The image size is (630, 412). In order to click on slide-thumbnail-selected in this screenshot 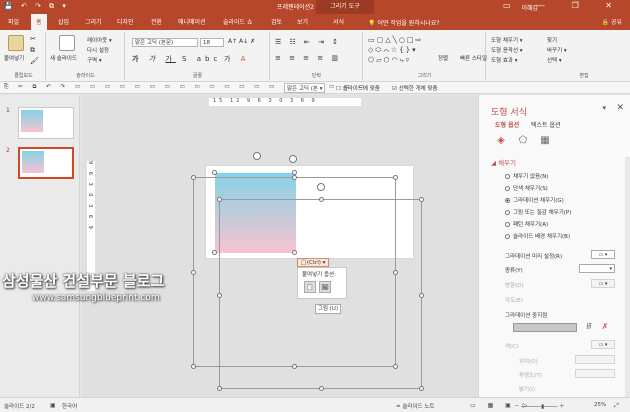, I will do `click(46, 163)`.